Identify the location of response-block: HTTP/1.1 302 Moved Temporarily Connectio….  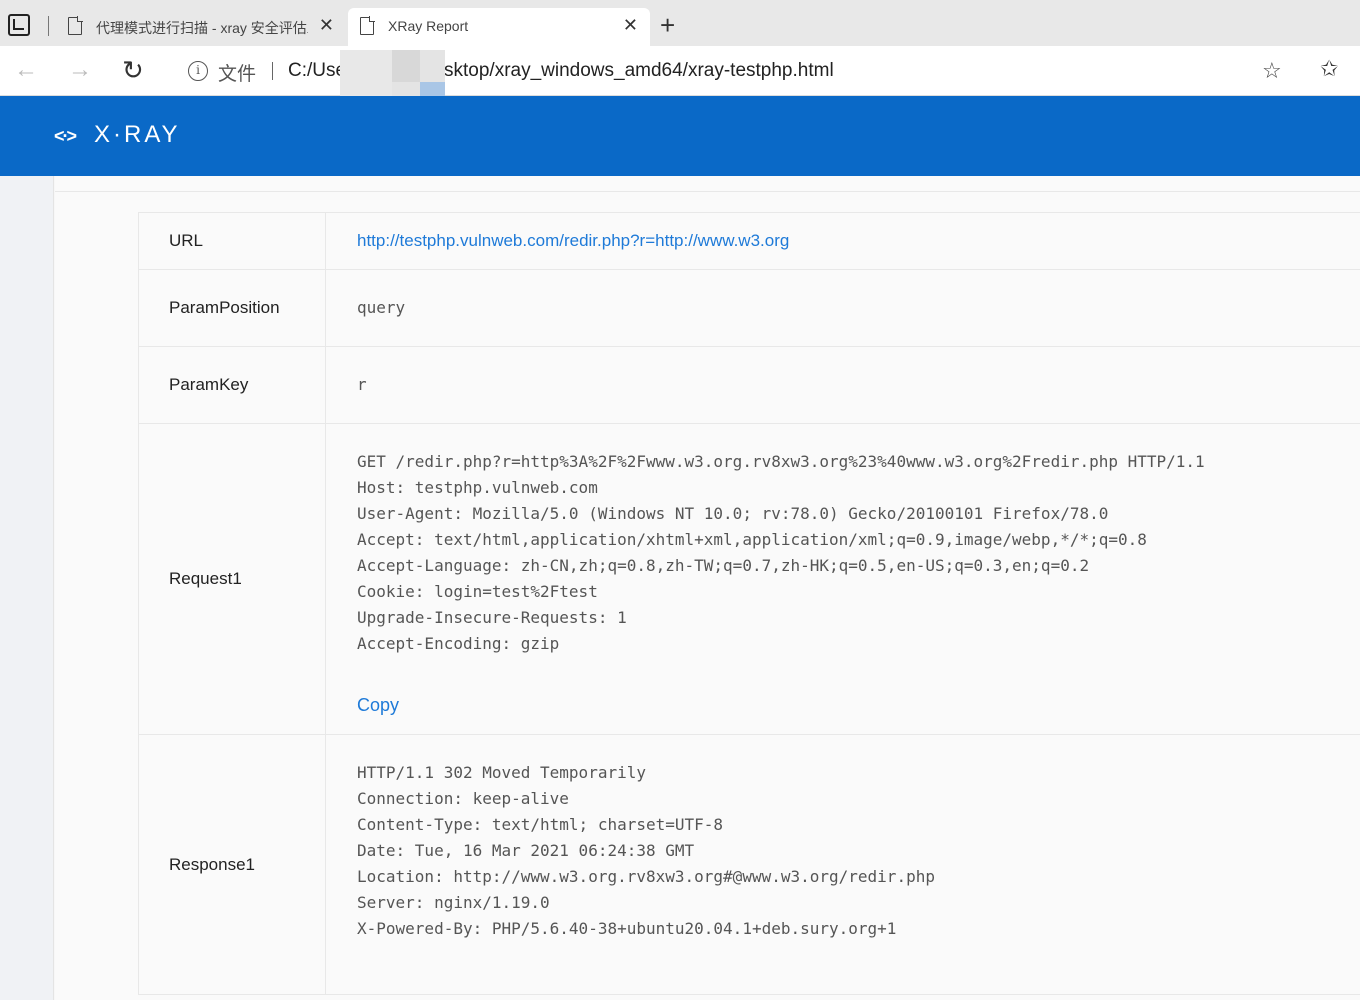
(646, 851).